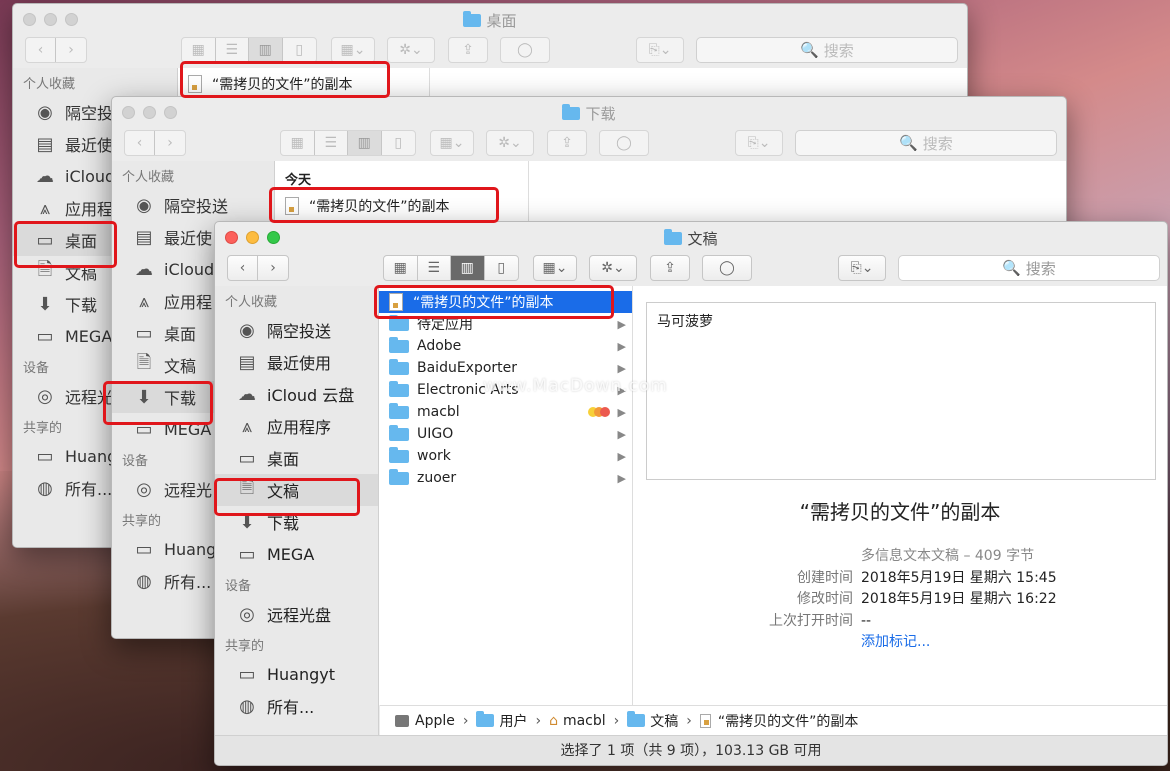  I want to click on favorites-header: 个人收藏, so click(251, 302).